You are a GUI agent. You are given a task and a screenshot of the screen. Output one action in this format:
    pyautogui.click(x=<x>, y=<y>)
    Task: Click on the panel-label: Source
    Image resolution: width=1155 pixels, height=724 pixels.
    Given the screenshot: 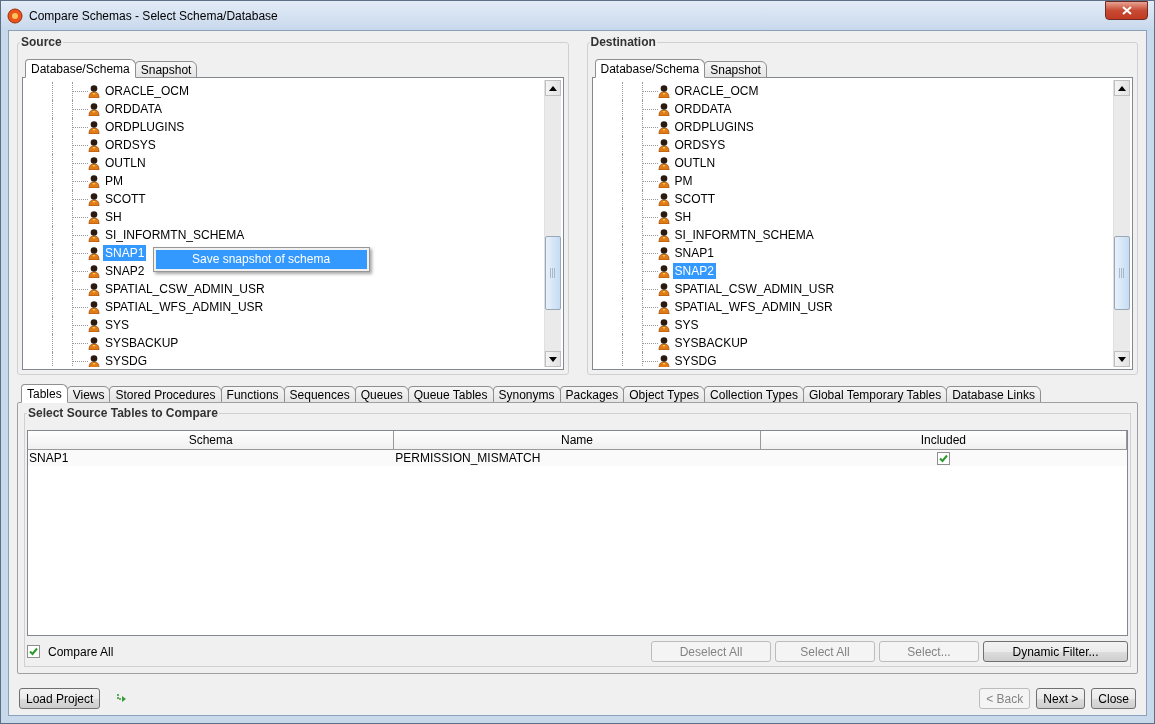 What is the action you would take?
    pyautogui.click(x=41, y=42)
    